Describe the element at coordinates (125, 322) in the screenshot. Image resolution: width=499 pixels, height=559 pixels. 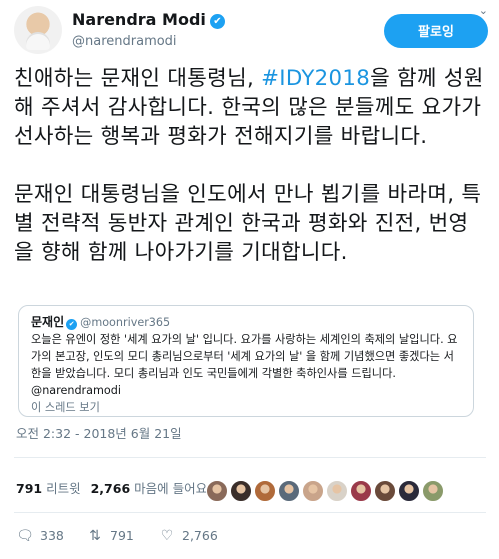
I see `quoted-author-handle: @moonriver365` at that location.